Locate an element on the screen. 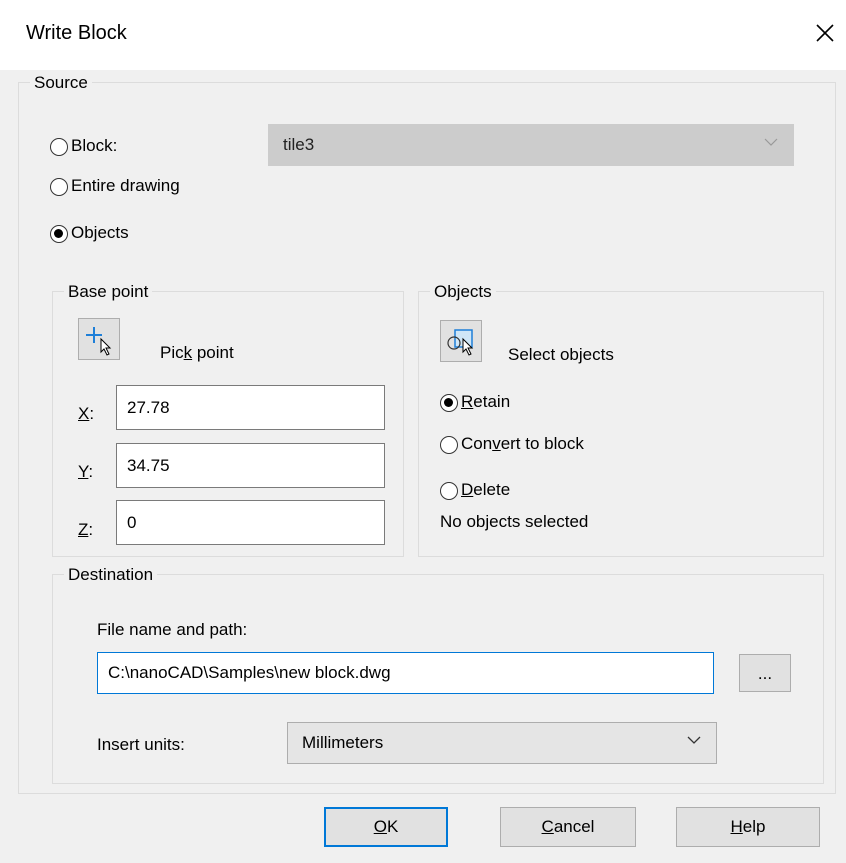  destination-legend: Destination is located at coordinates (111, 575).